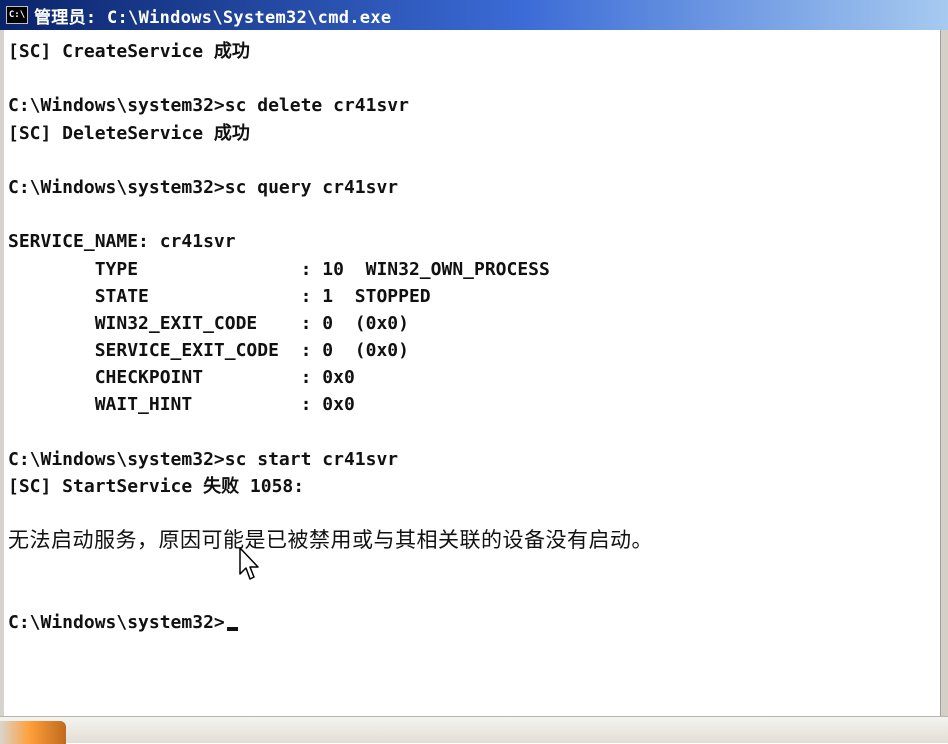  What do you see at coordinates (33, 732) in the screenshot?
I see `start-button` at bounding box center [33, 732].